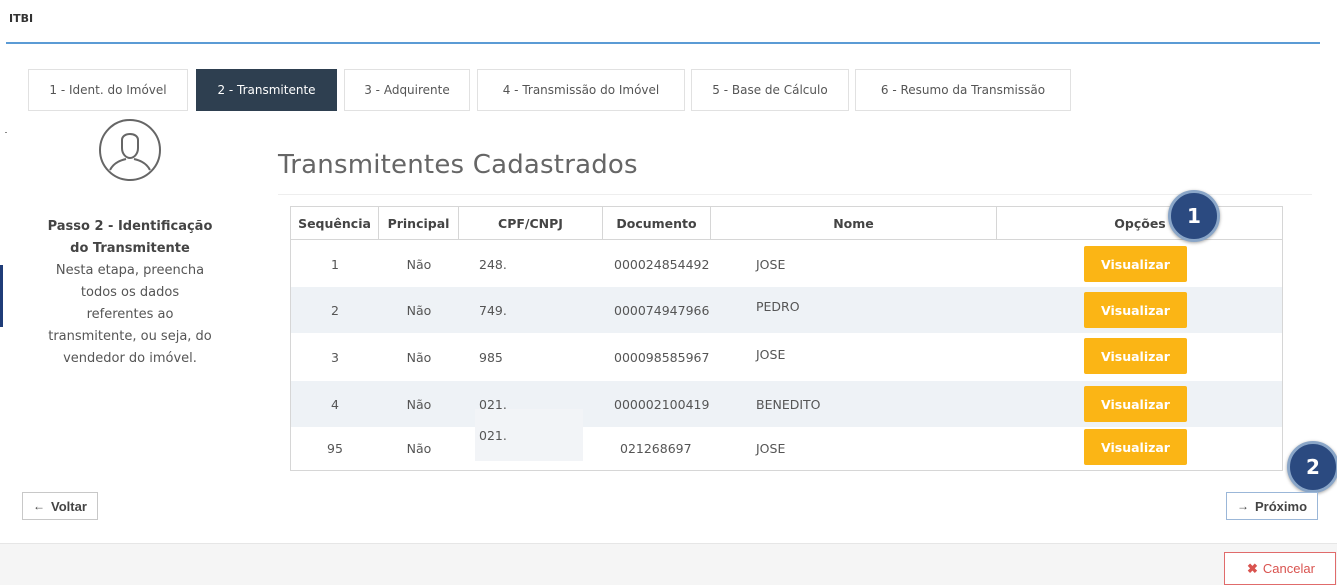  I want to click on cell-documento: 000098585967, so click(662, 357).